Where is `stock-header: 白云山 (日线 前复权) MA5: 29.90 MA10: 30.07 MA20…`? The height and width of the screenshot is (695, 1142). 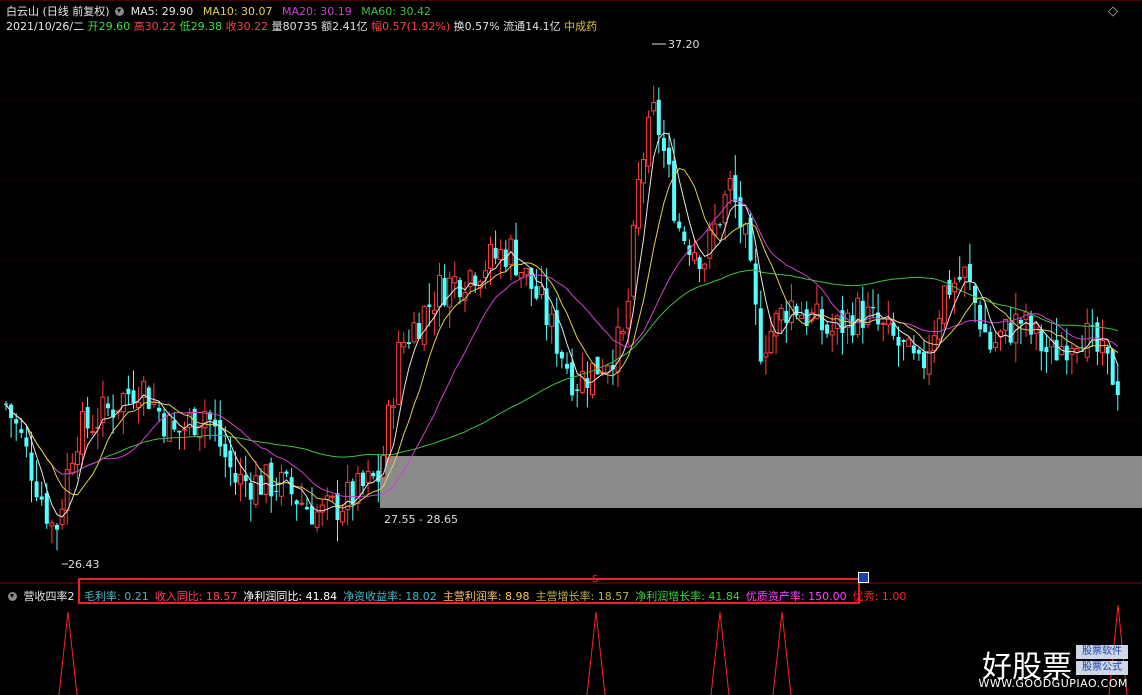 stock-header: 白云山 (日线 前复权) MA5: 29.90 MA10: 30.07 MA20… is located at coordinates (218, 11).